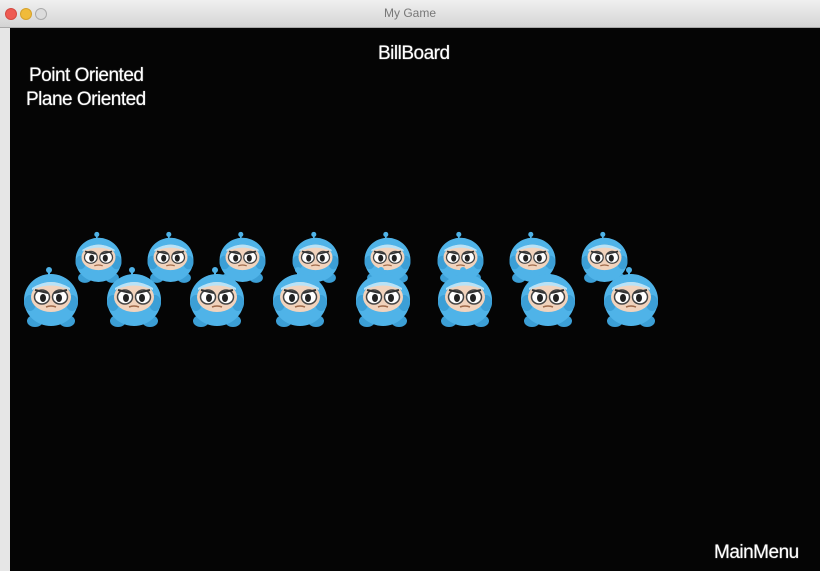  I want to click on window-title: My Game, so click(409, 13).